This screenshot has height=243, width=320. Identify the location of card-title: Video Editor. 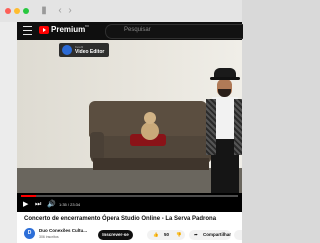
(90, 52).